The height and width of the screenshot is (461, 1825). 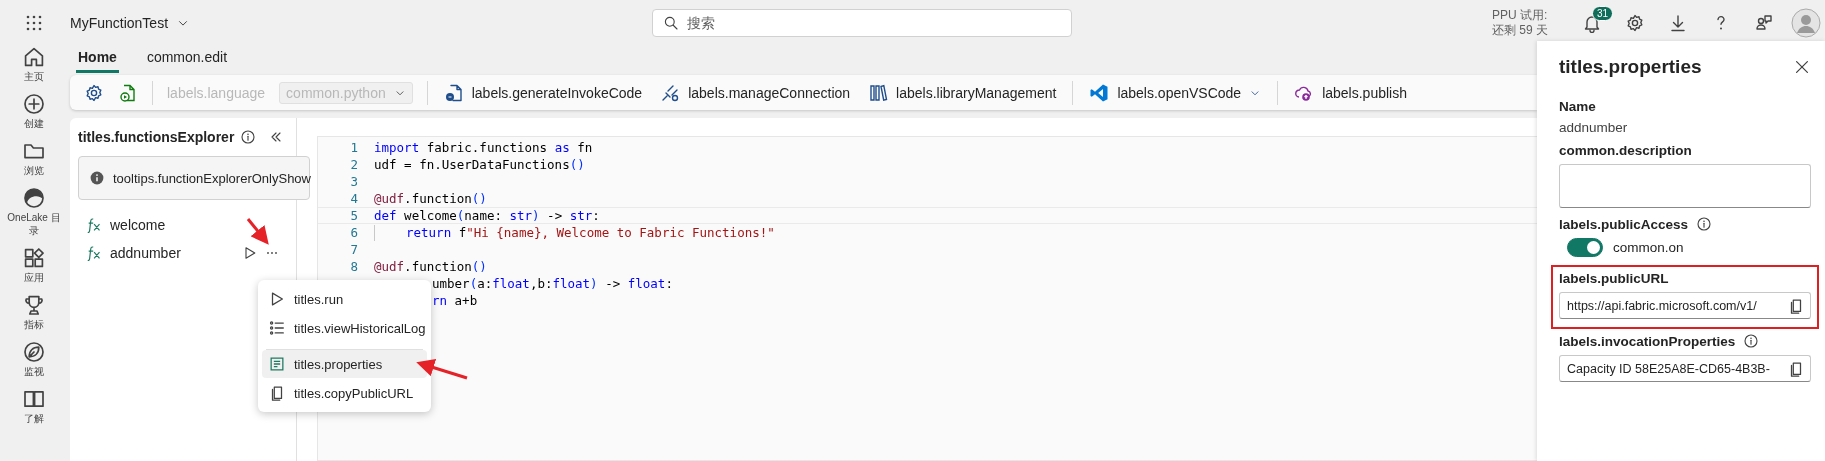 I want to click on function-item: addnumber, so click(x=183, y=253).